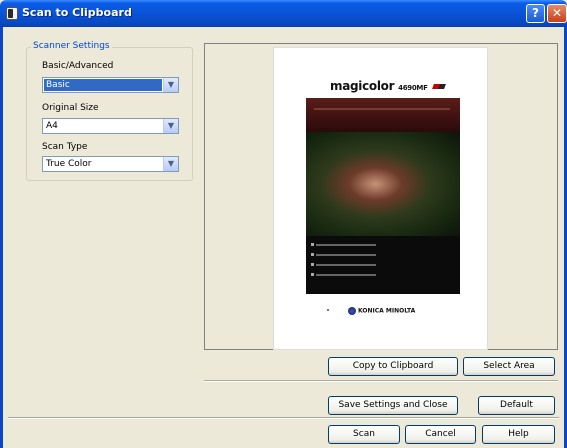 The image size is (567, 448). Describe the element at coordinates (518, 434) in the screenshot. I see `help-button: Help` at that location.